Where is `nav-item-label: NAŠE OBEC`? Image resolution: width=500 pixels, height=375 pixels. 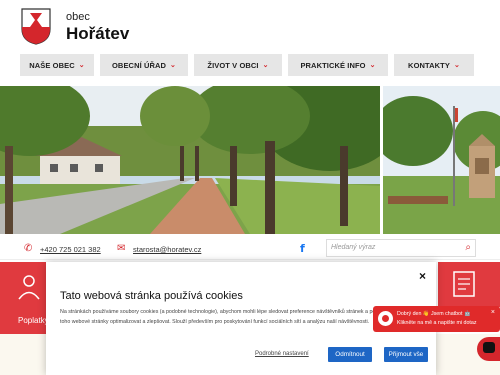
nav-item-label: NAŠE OBEC is located at coordinates (52, 65).